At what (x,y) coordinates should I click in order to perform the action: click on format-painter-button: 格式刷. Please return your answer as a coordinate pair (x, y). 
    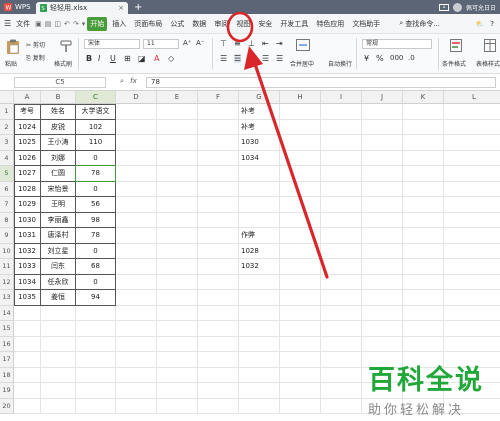
    Looking at the image, I should click on (63, 63).